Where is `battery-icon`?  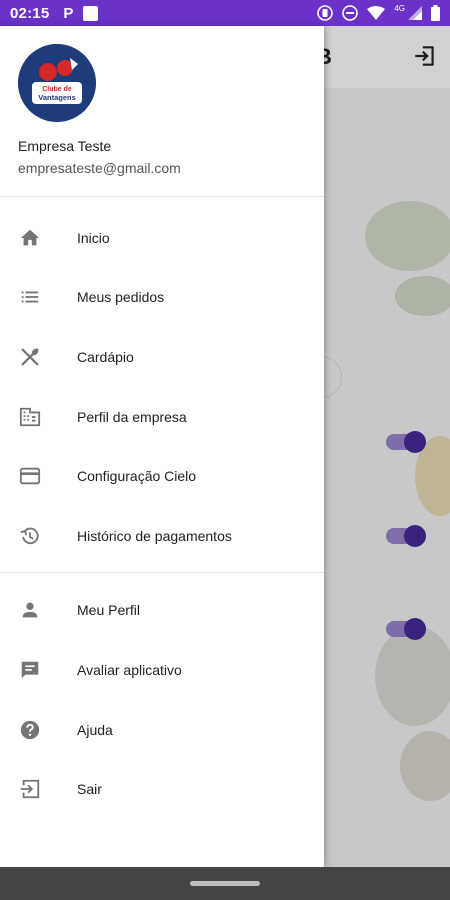
battery-icon is located at coordinates (435, 13).